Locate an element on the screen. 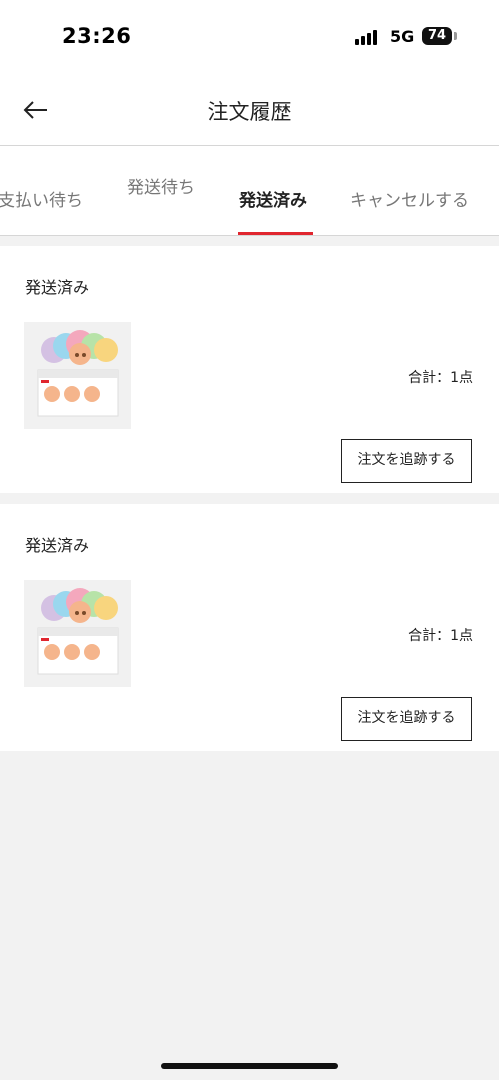  page-title: 注文履歴 is located at coordinates (249, 112).